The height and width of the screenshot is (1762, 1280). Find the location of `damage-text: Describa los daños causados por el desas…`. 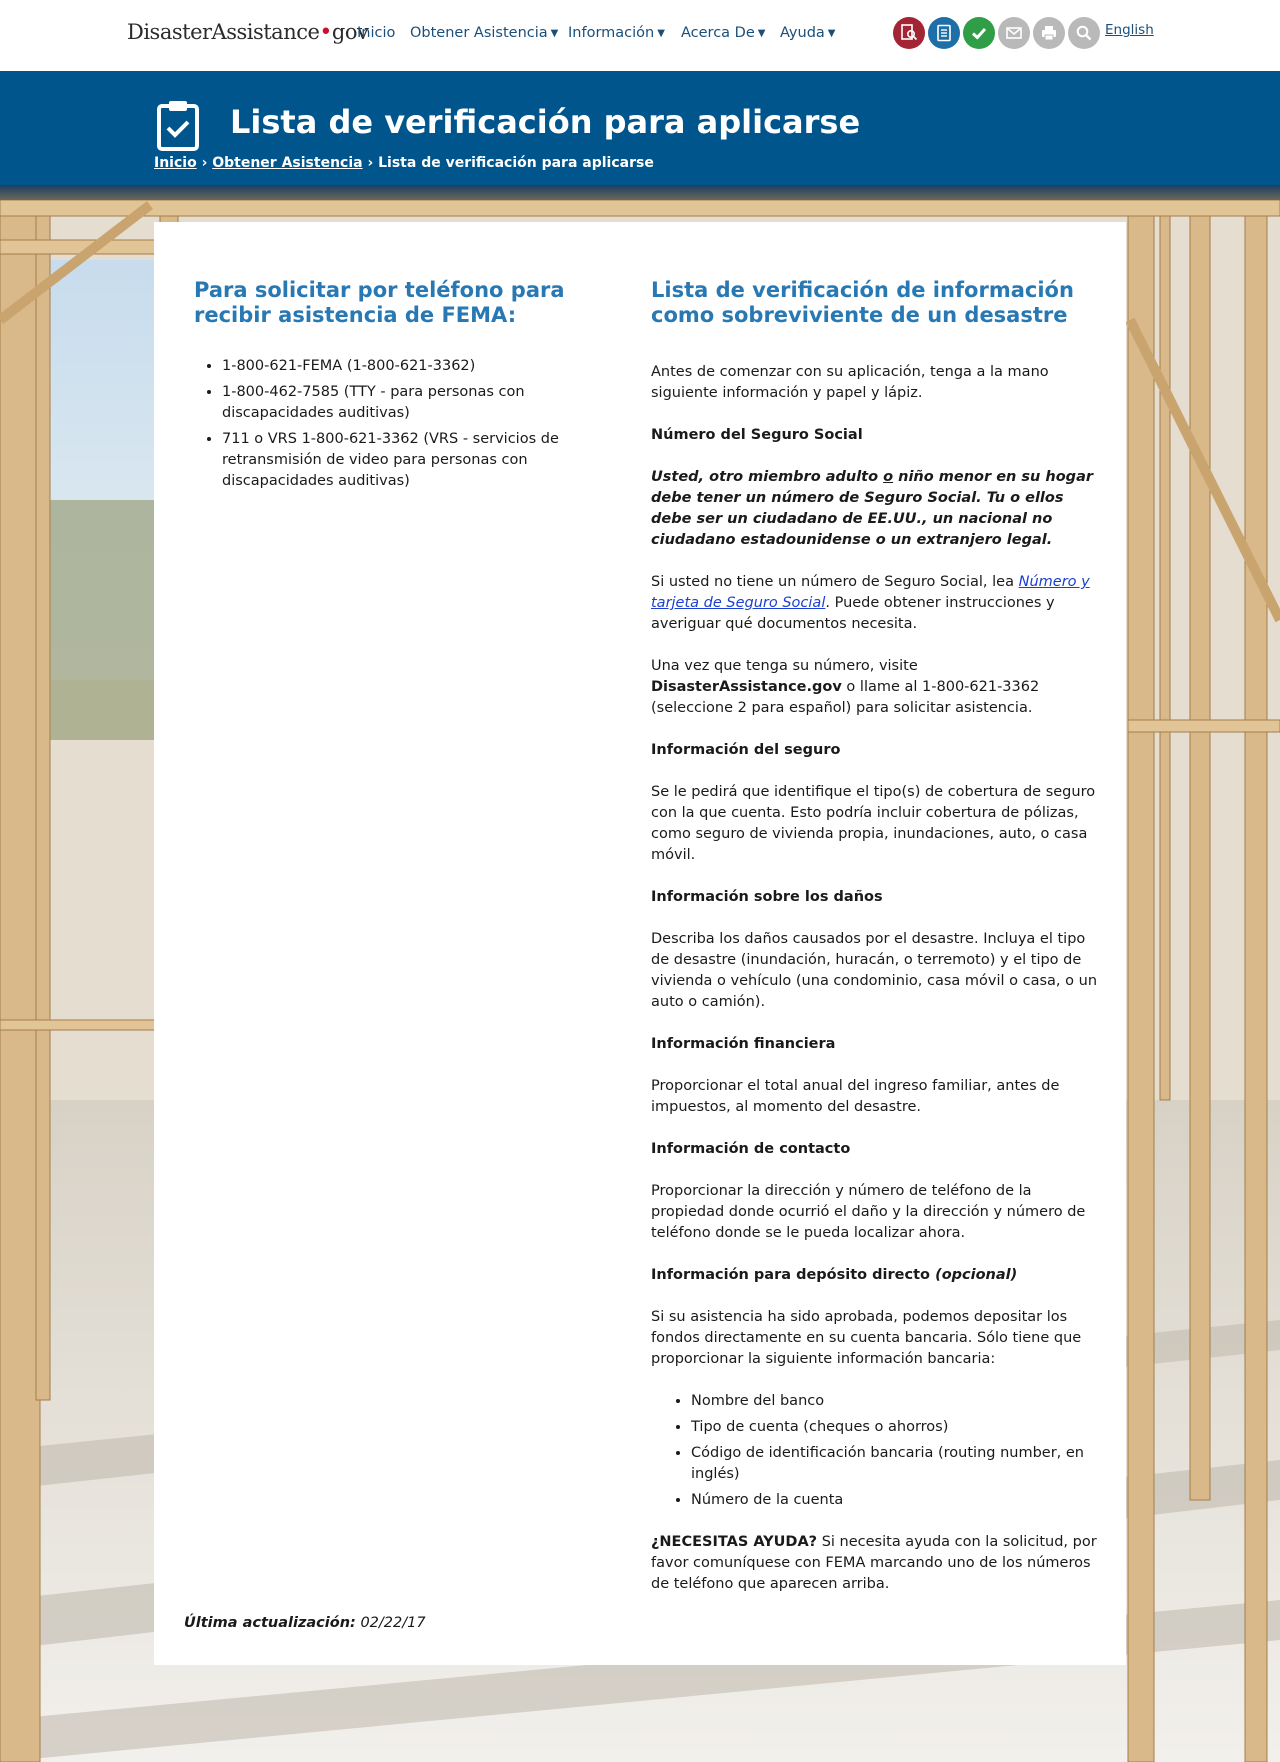

damage-text: Describa los daños causados por el desas… is located at coordinates (874, 970).